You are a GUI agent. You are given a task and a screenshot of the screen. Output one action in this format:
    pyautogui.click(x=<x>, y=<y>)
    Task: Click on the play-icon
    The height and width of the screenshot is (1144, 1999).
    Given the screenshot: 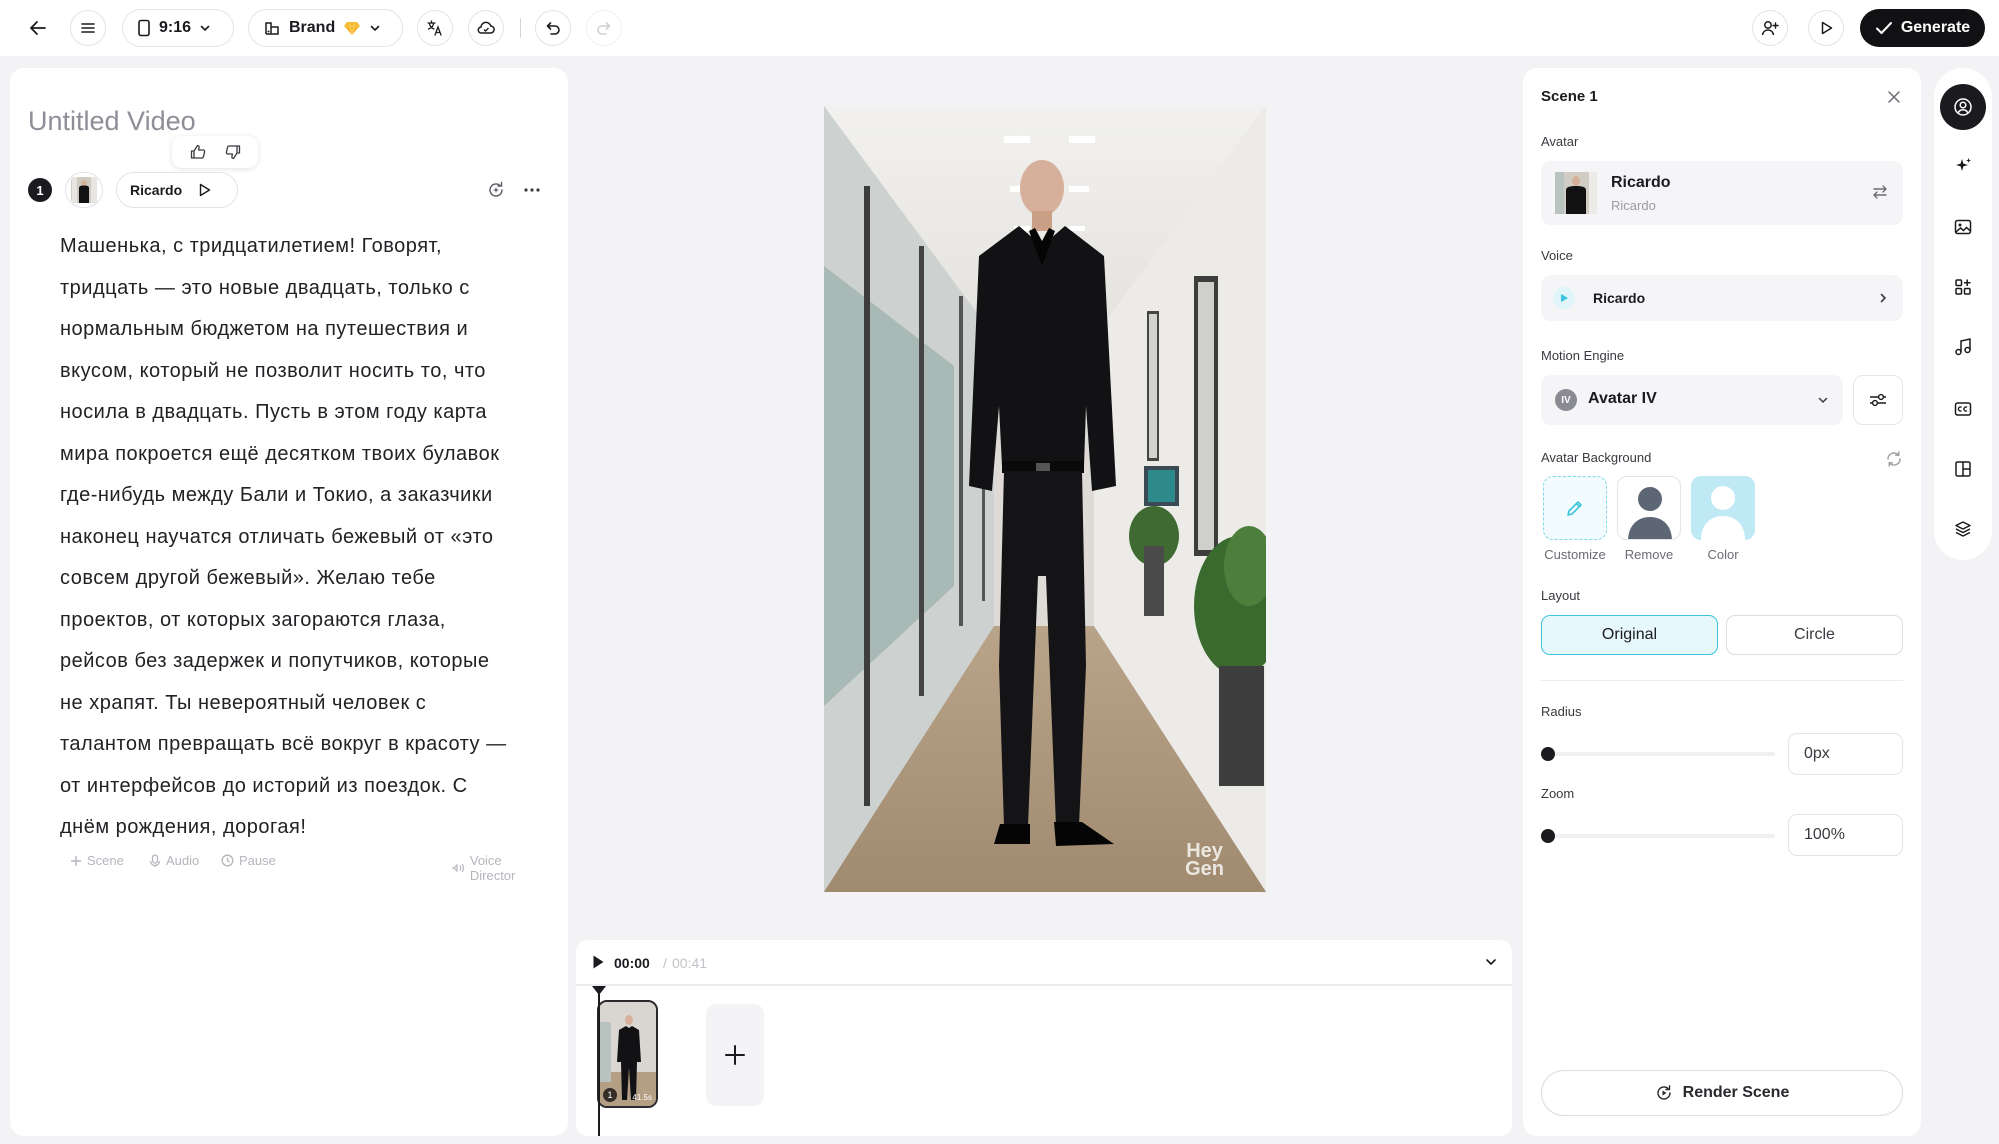 What is the action you would take?
    pyautogui.click(x=598, y=962)
    